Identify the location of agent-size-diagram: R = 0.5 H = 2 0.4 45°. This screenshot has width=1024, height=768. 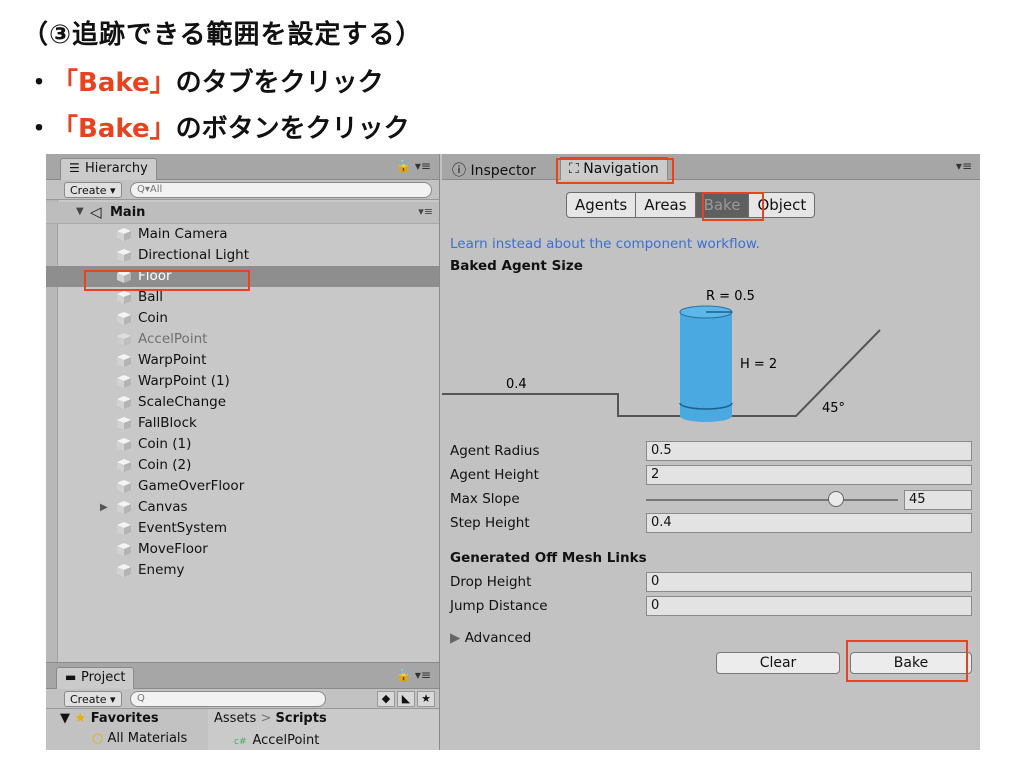
(661, 355).